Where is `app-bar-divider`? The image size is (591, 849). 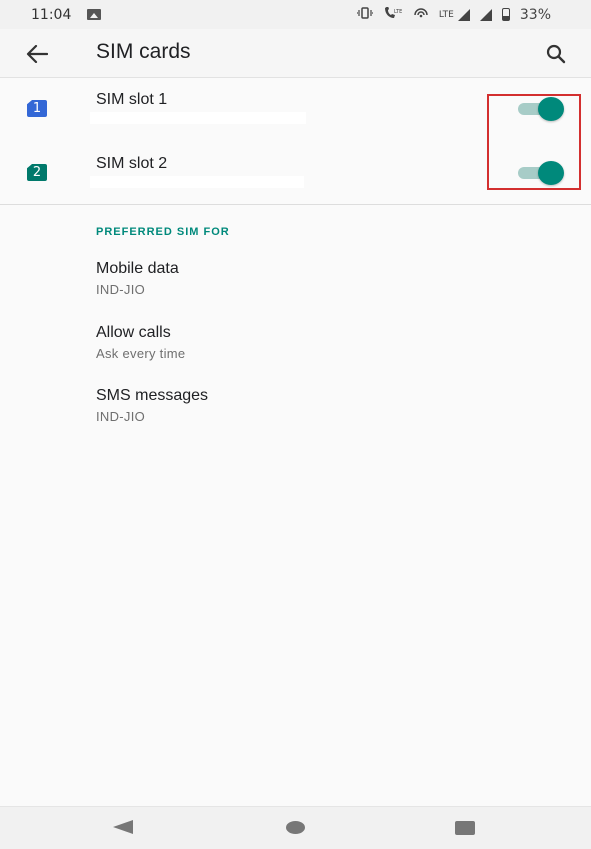
app-bar-divider is located at coordinates (295, 77).